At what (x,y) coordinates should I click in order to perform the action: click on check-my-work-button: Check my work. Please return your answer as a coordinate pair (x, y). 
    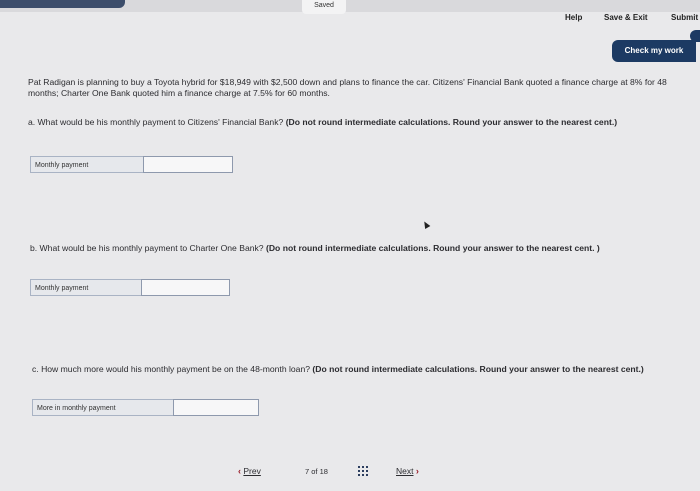
    Looking at the image, I should click on (654, 51).